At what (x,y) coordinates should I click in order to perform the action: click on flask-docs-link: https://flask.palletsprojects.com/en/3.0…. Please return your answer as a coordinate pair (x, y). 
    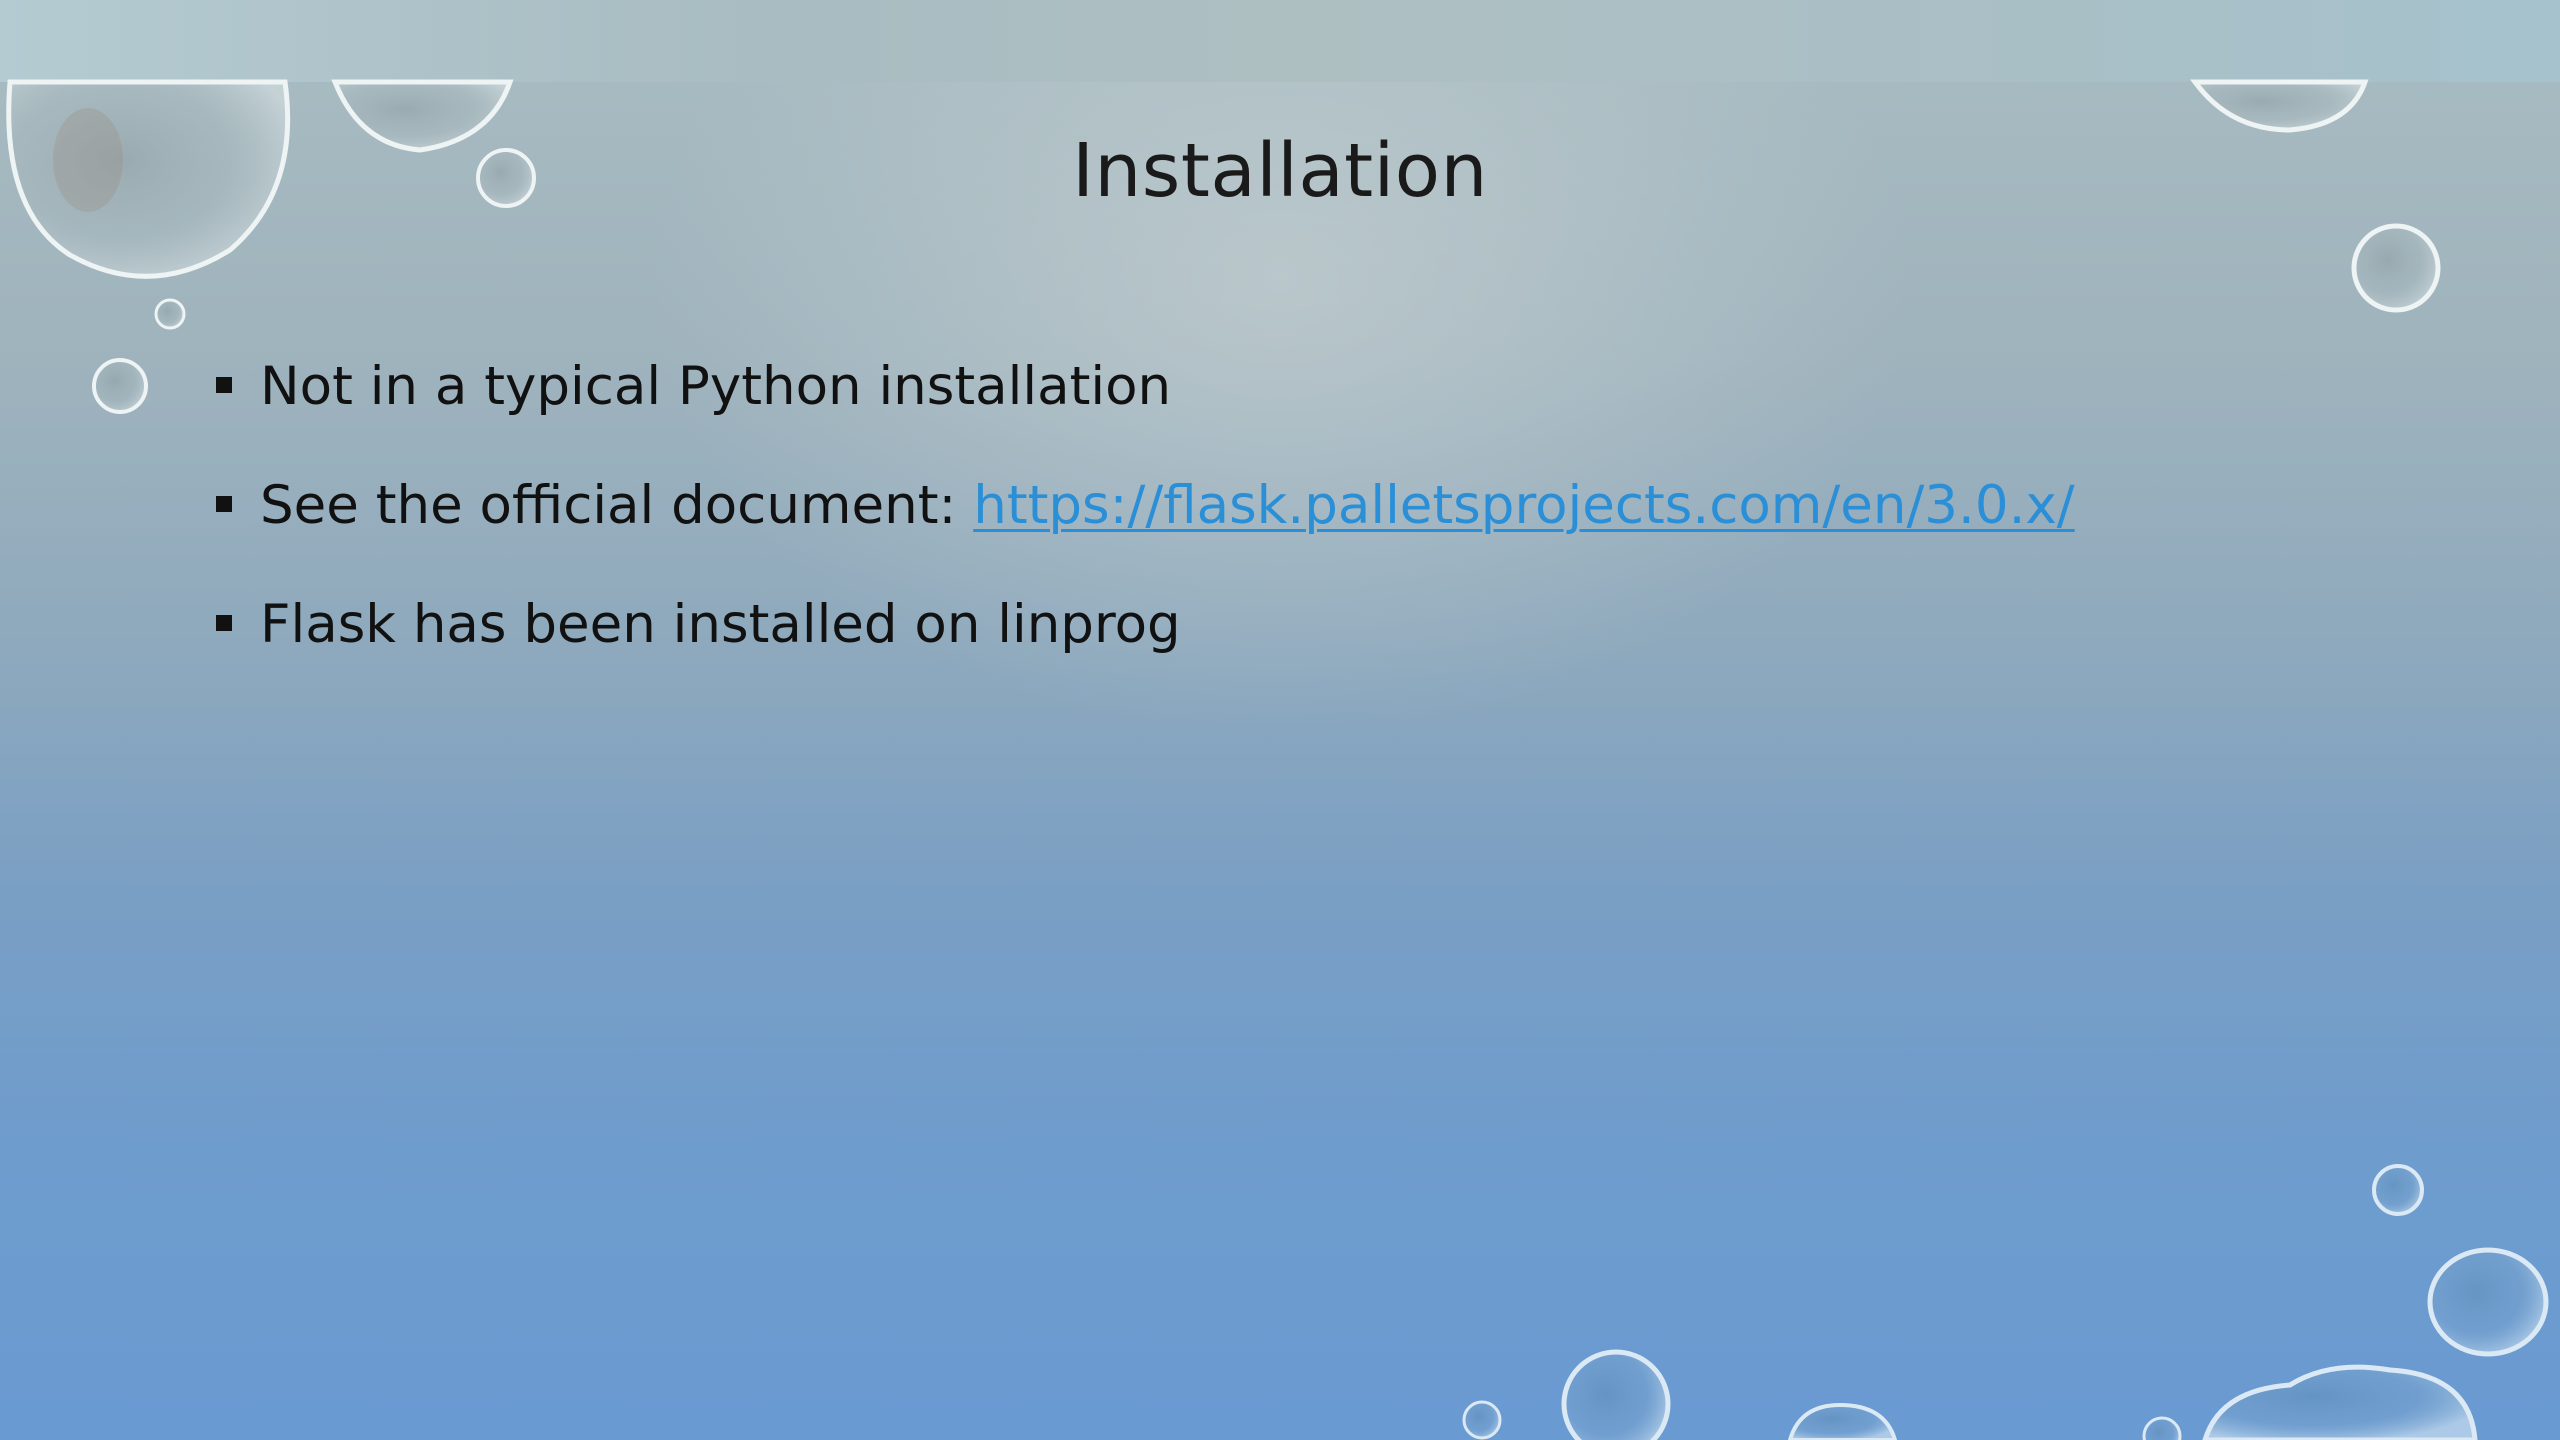
    Looking at the image, I should click on (1523, 505).